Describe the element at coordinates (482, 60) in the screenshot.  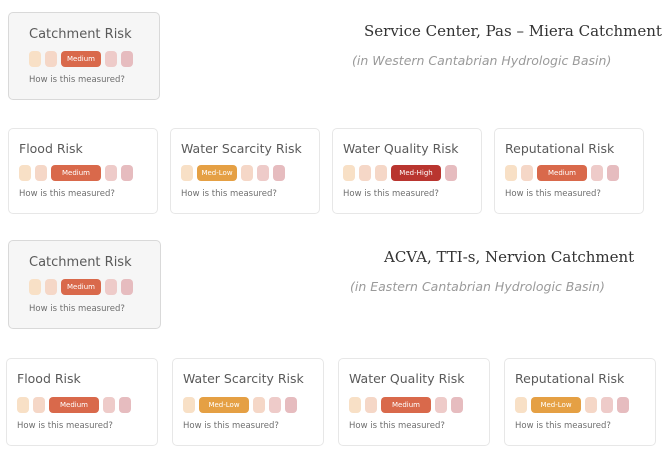
I see `site-subtitle: (in Western Cantabrian Hydrologic Basin)` at that location.